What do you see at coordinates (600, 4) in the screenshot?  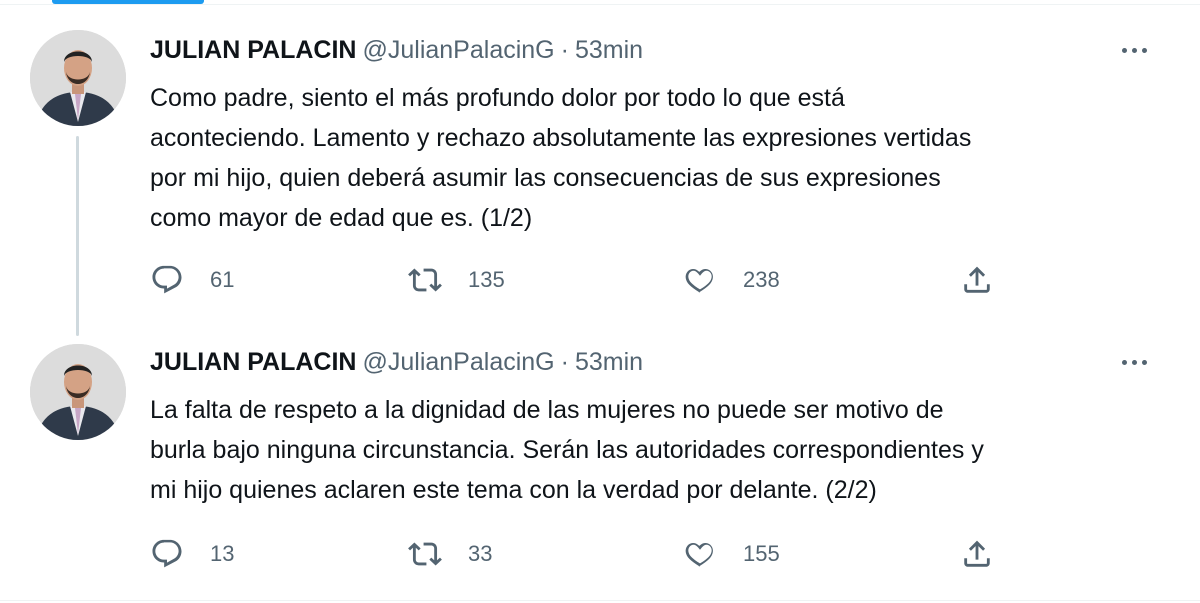 I see `top-divider` at bounding box center [600, 4].